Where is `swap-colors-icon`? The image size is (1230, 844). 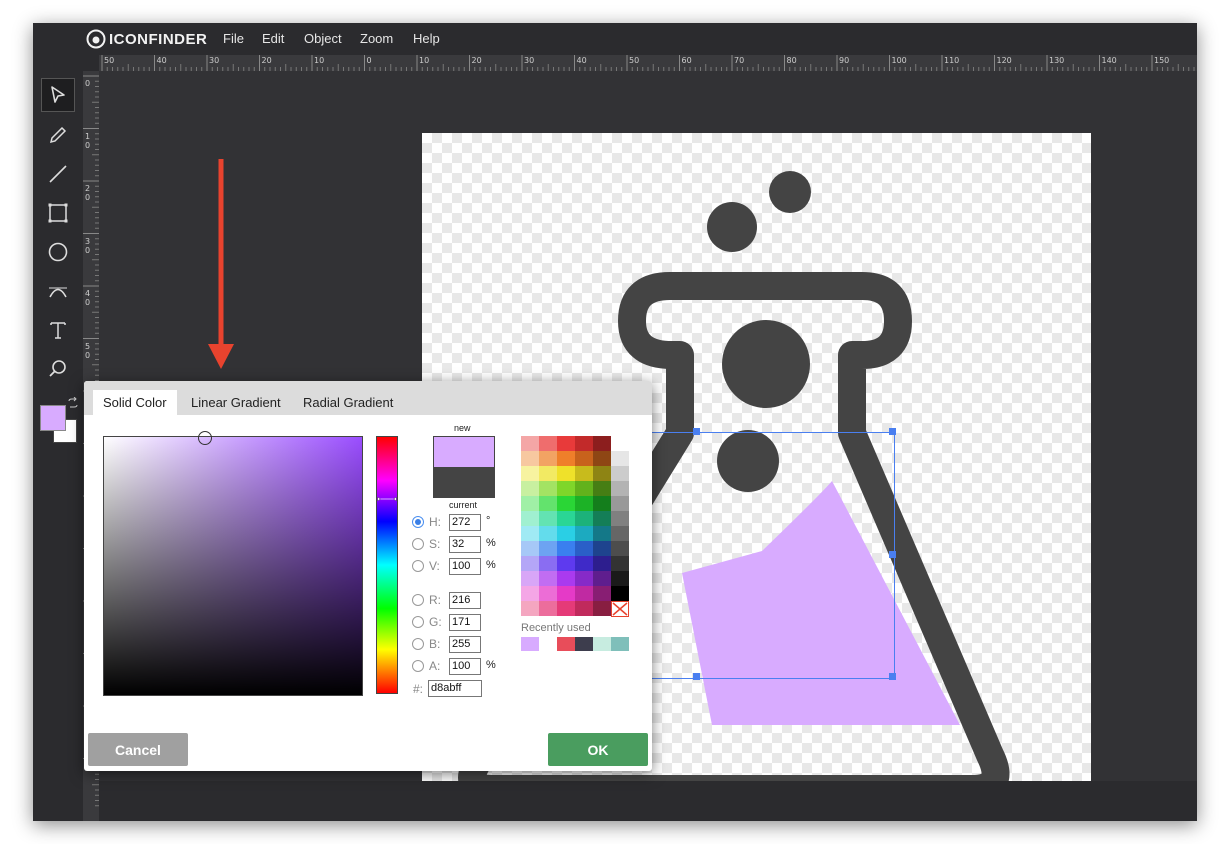 swap-colors-icon is located at coordinates (73, 403).